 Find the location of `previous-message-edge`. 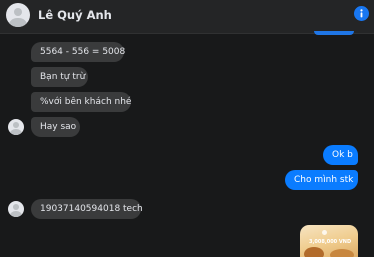

previous-message-edge is located at coordinates (334, 33).